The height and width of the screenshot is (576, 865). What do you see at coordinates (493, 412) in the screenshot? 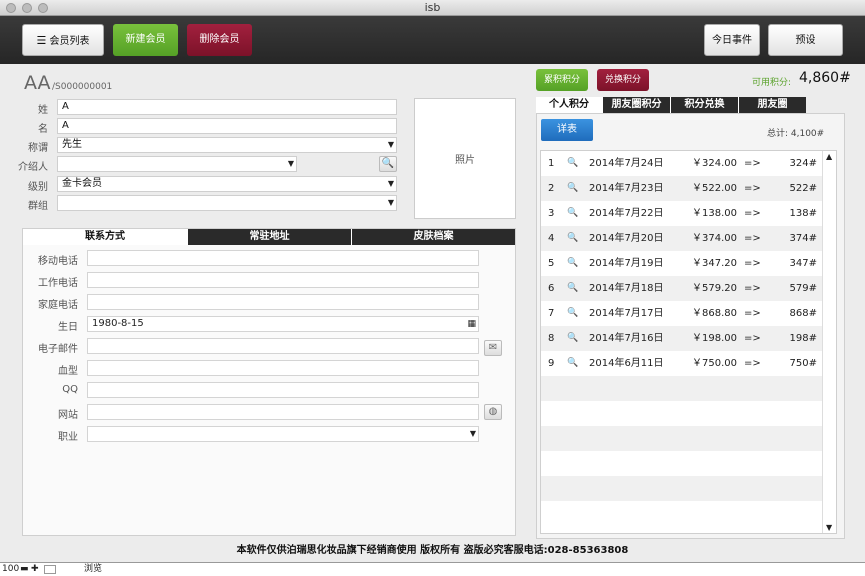
I see `open-website-button: ◍` at bounding box center [493, 412].